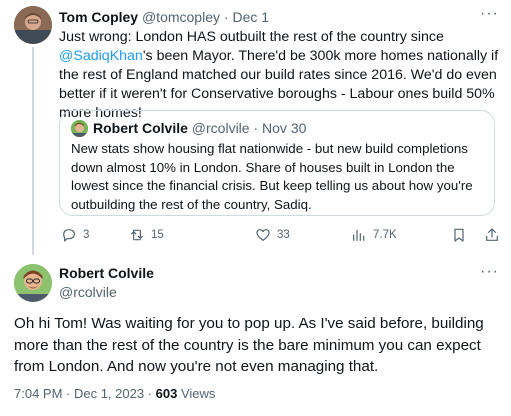  I want to click on bookmark-button, so click(462, 235).